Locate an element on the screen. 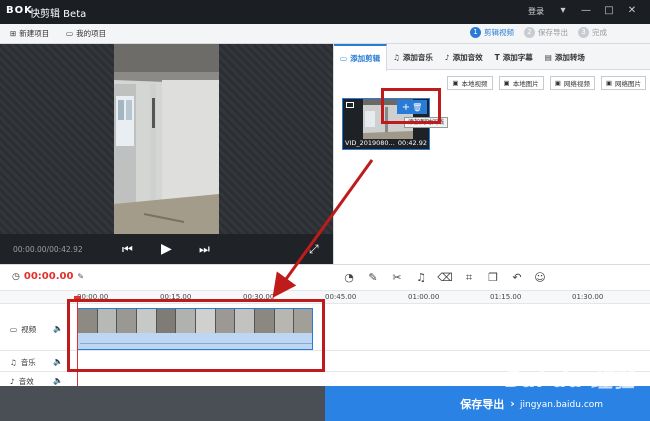 Image resolution: width=650 pixels, height=421 pixels. watermark-logo: Bai du 经验 is located at coordinates (570, 380).